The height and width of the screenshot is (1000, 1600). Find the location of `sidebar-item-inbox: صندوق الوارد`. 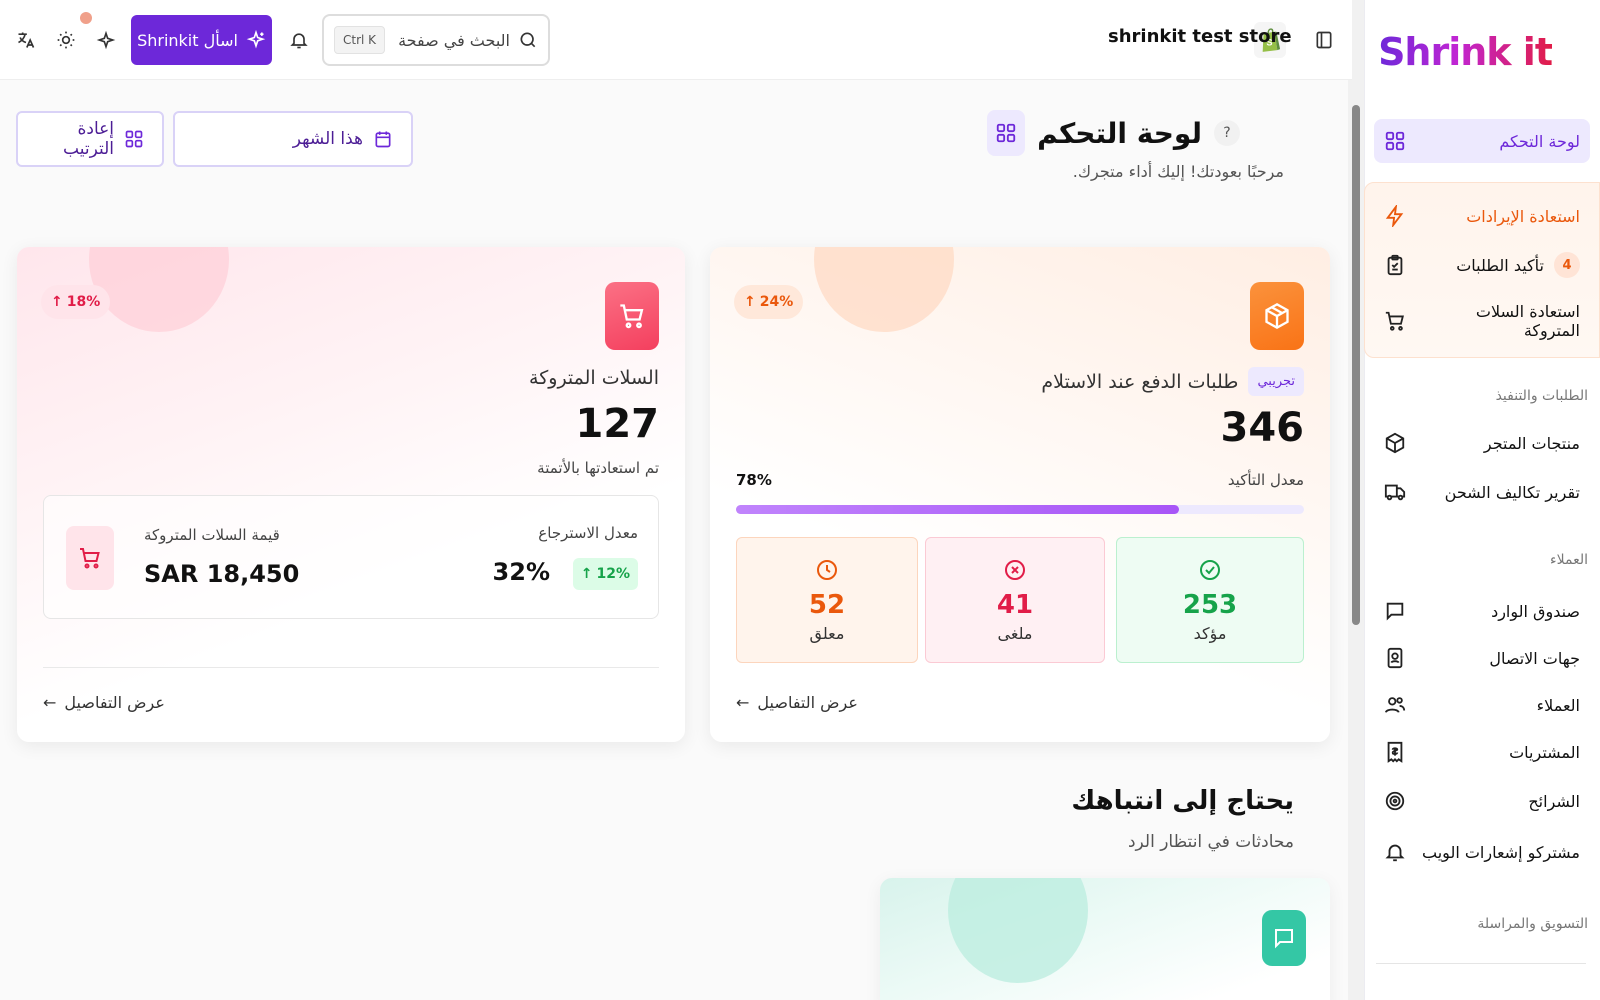

sidebar-item-inbox: صندوق الوارد is located at coordinates (1482, 611).